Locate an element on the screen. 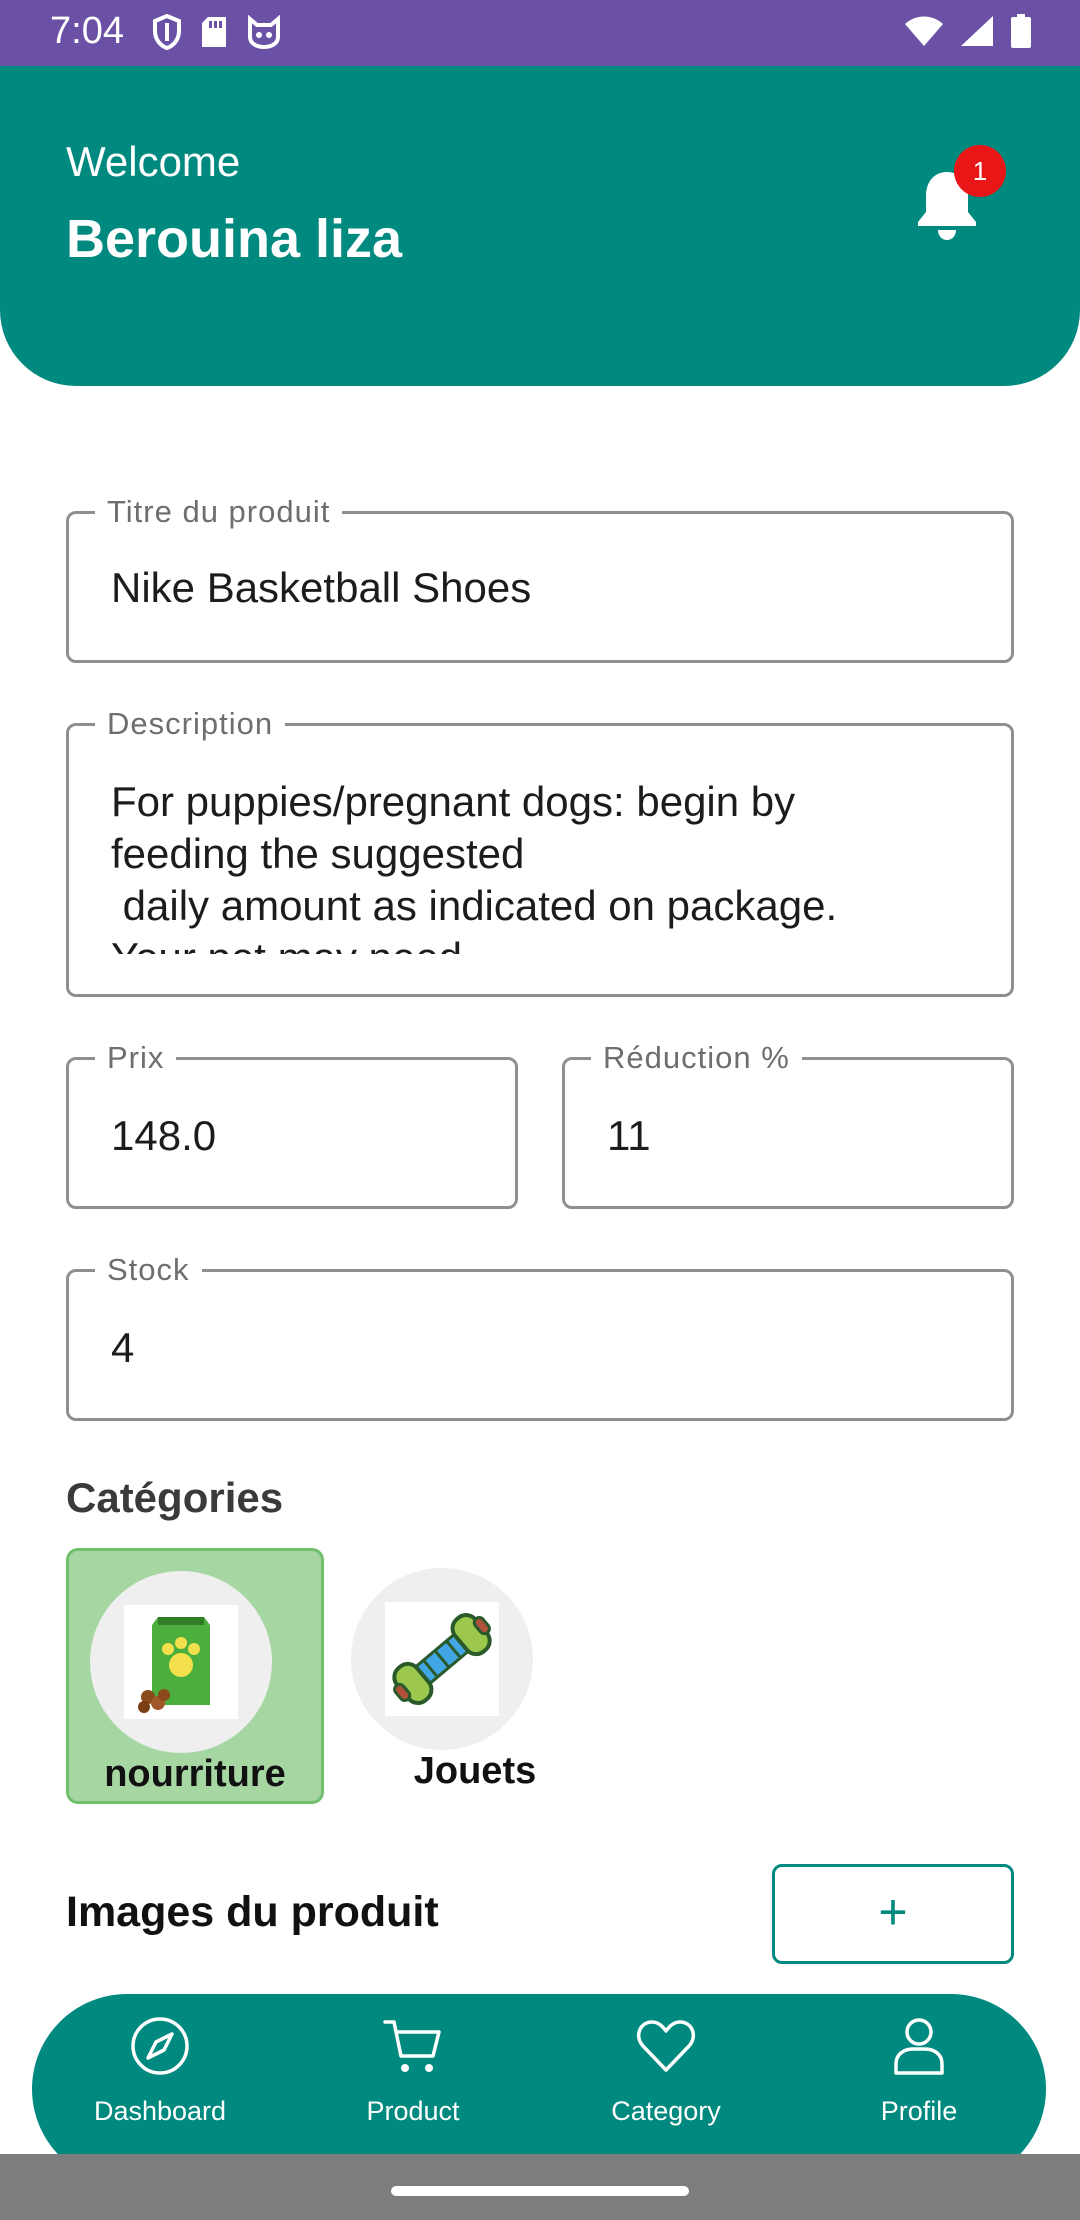  user-name: Berouina liza is located at coordinates (234, 239).